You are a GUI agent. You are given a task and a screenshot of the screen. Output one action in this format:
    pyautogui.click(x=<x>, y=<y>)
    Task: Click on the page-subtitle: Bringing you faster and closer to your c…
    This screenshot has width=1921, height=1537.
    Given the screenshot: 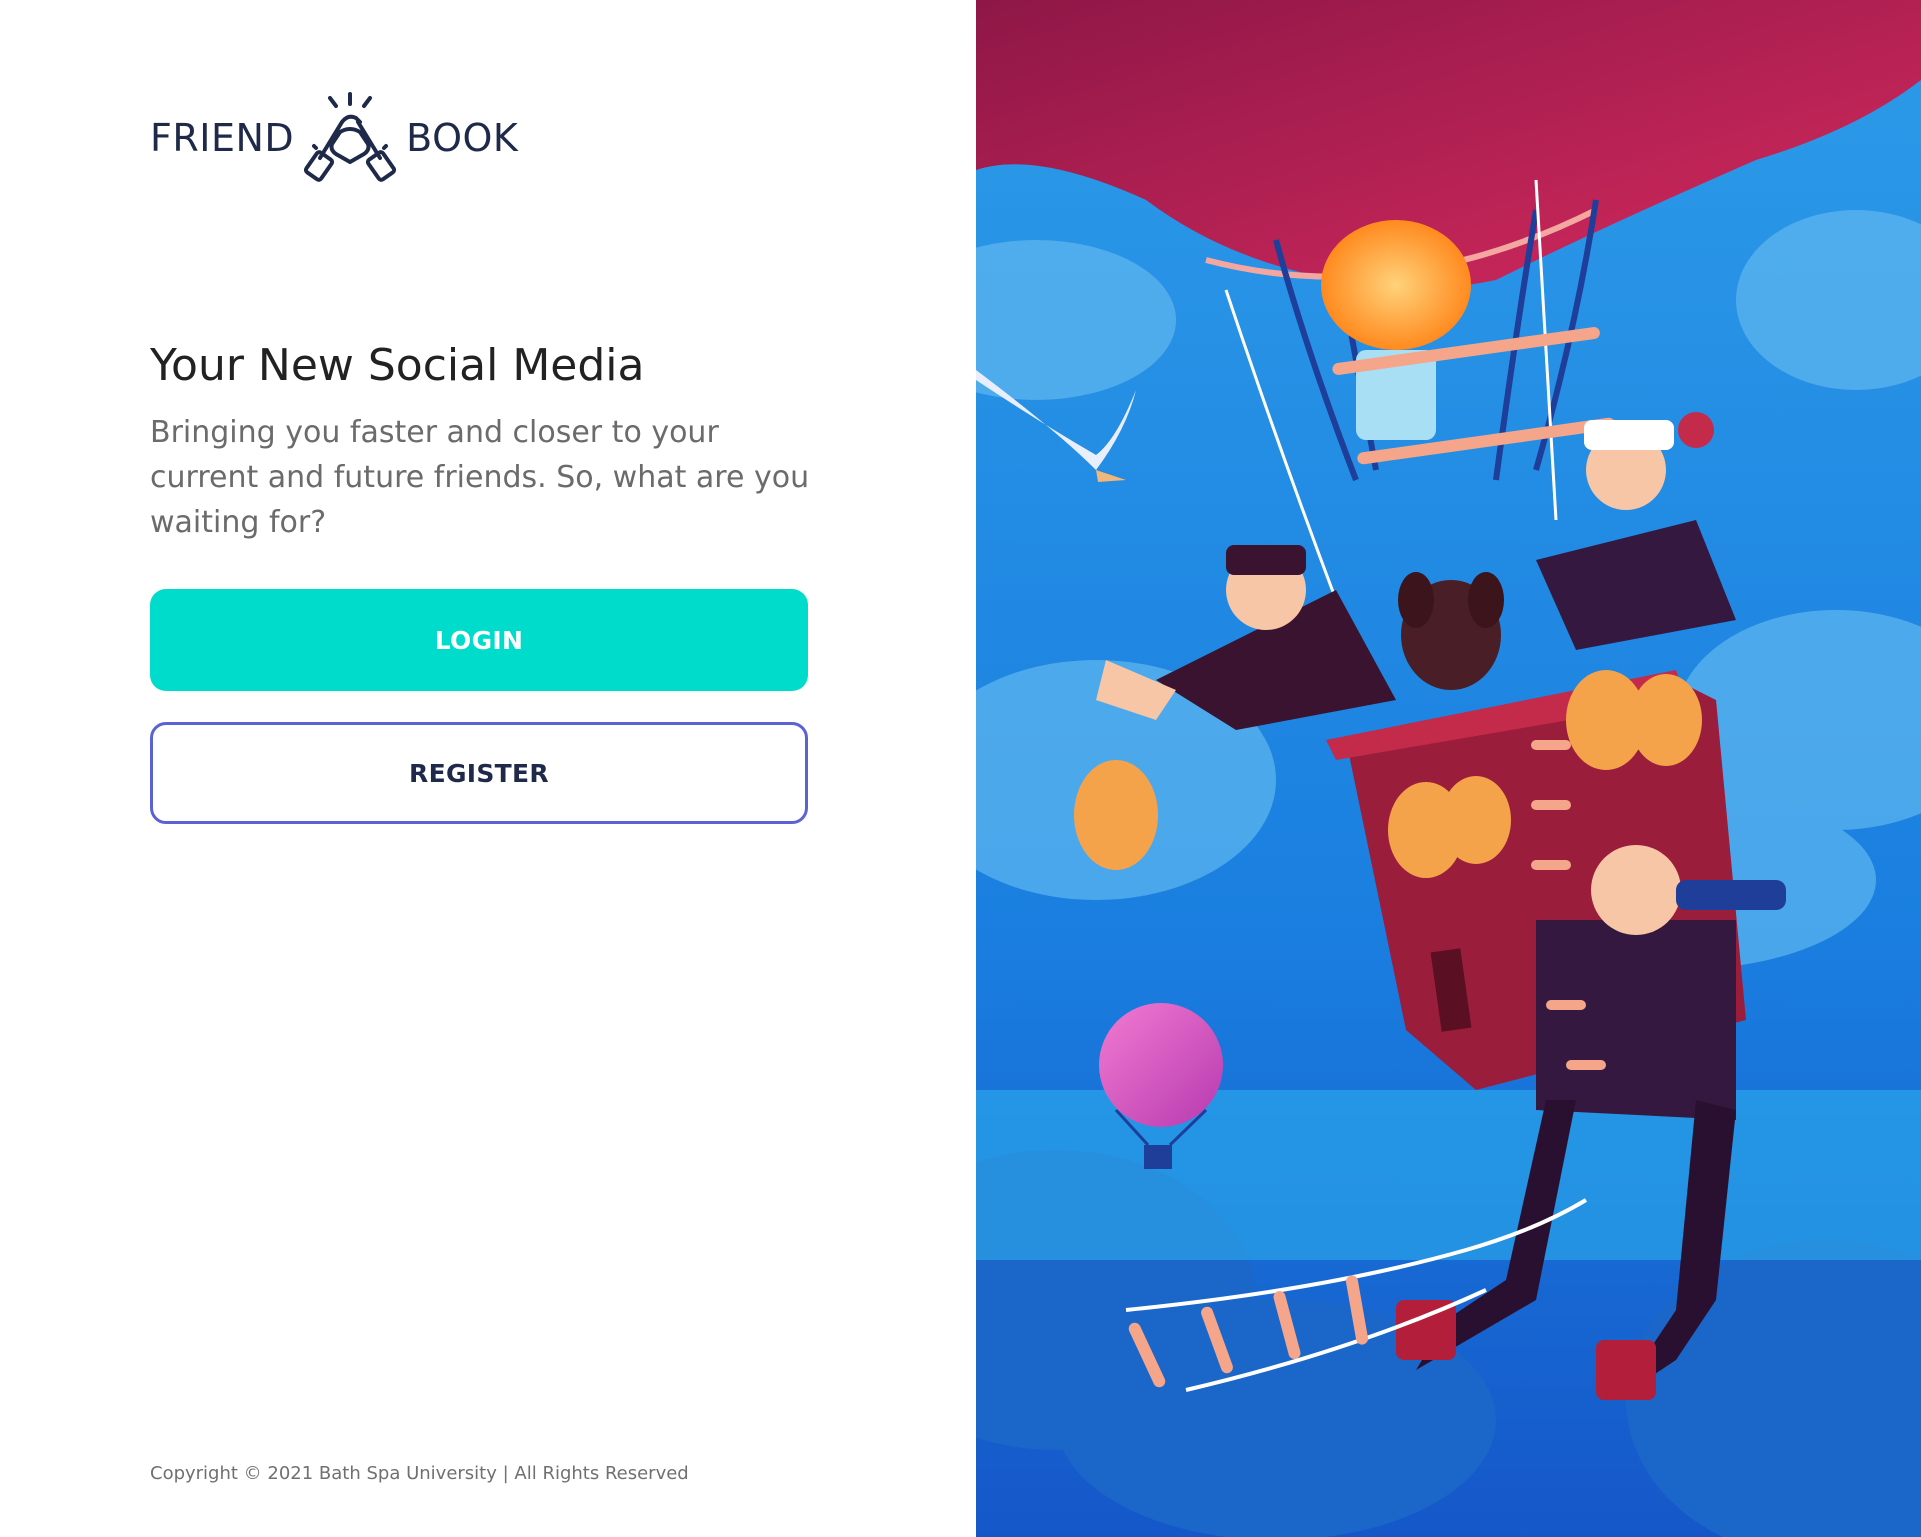 What is the action you would take?
    pyautogui.click(x=480, y=477)
    